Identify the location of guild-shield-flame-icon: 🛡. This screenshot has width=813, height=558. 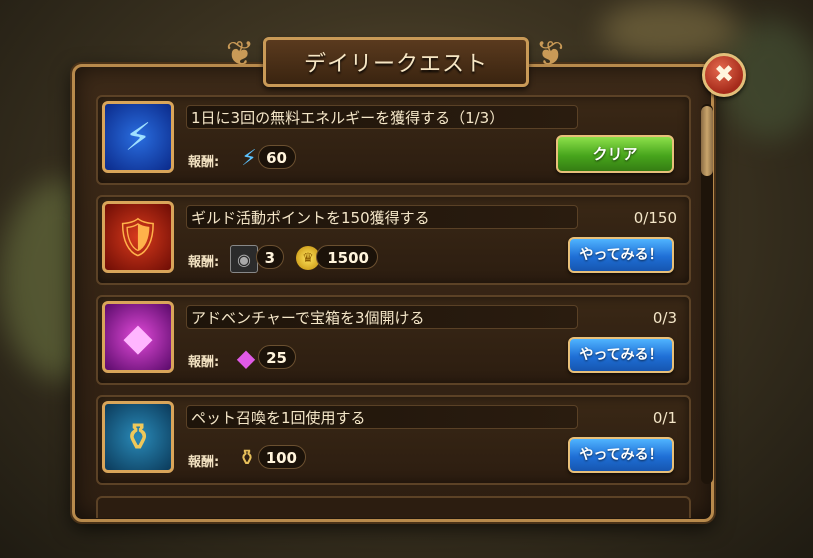
(138, 237).